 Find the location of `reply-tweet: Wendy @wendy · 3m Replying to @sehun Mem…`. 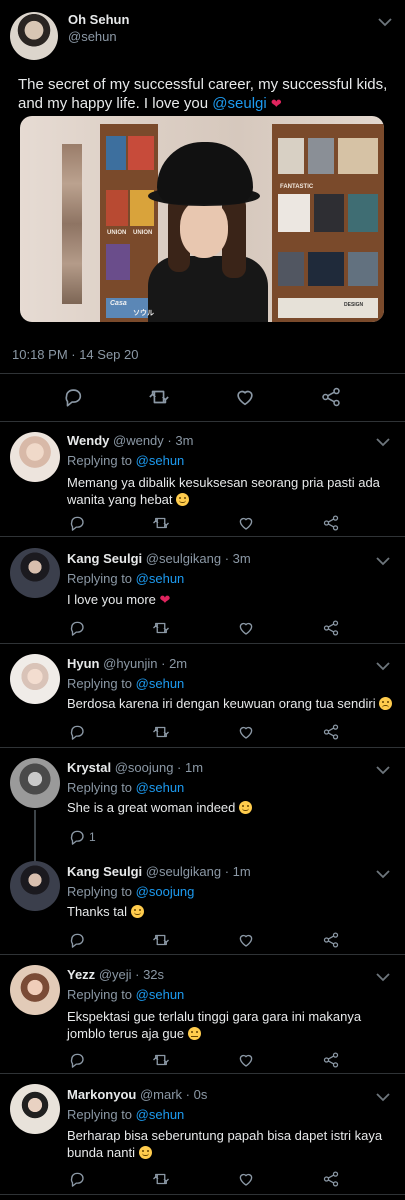

reply-tweet: Wendy @wendy · 3m Replying to @sehun Mem… is located at coordinates (202, 479).